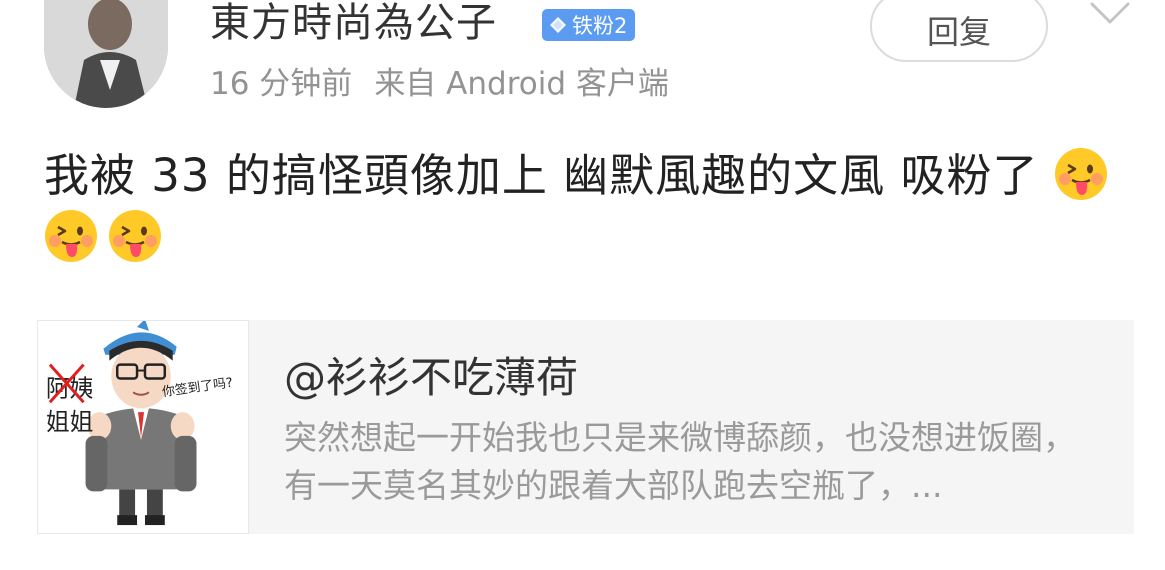 The image size is (1165, 570). I want to click on avatar-image, so click(106, 54).